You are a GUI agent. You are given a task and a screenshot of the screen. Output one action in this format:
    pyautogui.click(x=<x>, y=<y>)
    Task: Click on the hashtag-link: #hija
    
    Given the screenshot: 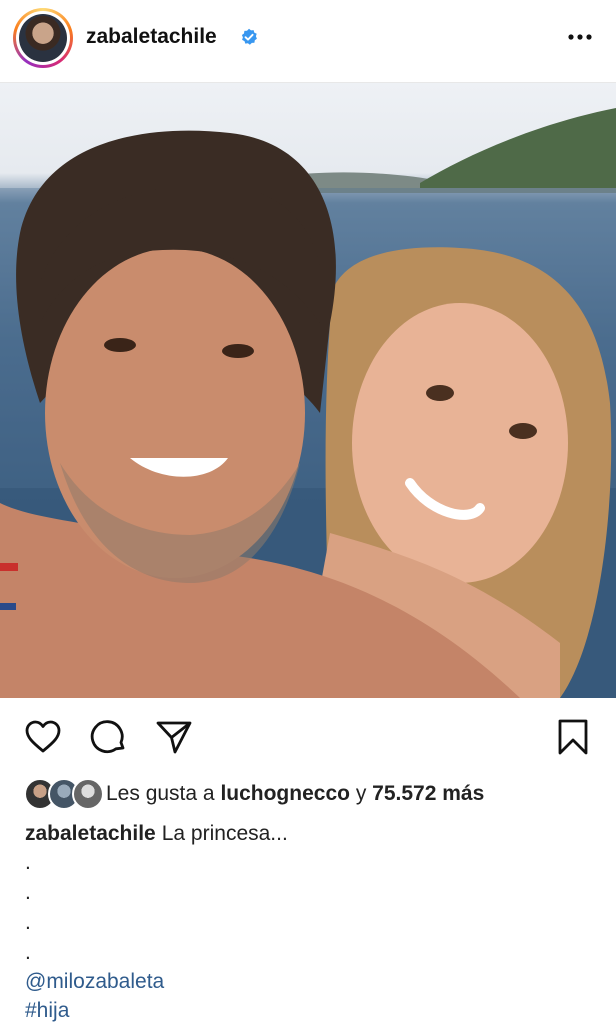 What is the action you would take?
    pyautogui.click(x=47, y=1011)
    